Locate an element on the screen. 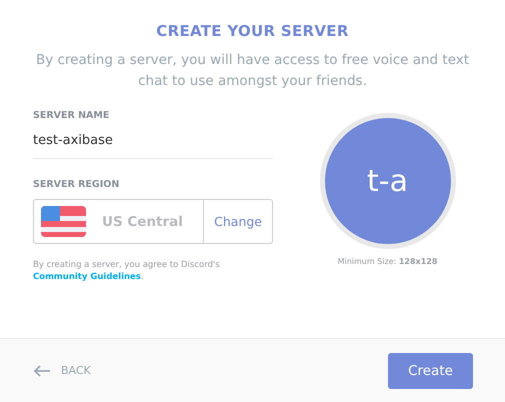 The height and width of the screenshot is (402, 505). region-name: US Central is located at coordinates (143, 222).